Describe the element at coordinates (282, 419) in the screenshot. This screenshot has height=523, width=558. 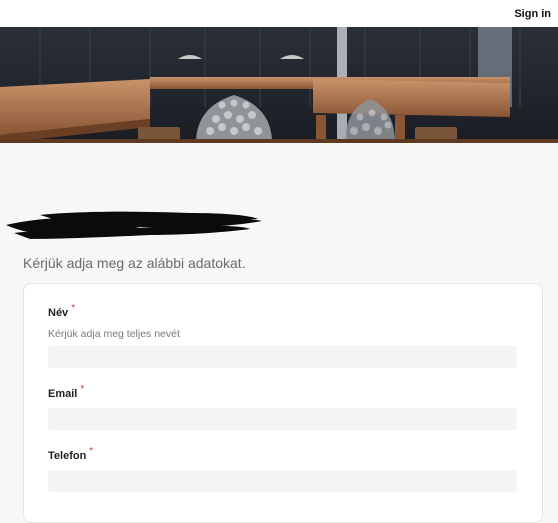
I see `email-input` at that location.